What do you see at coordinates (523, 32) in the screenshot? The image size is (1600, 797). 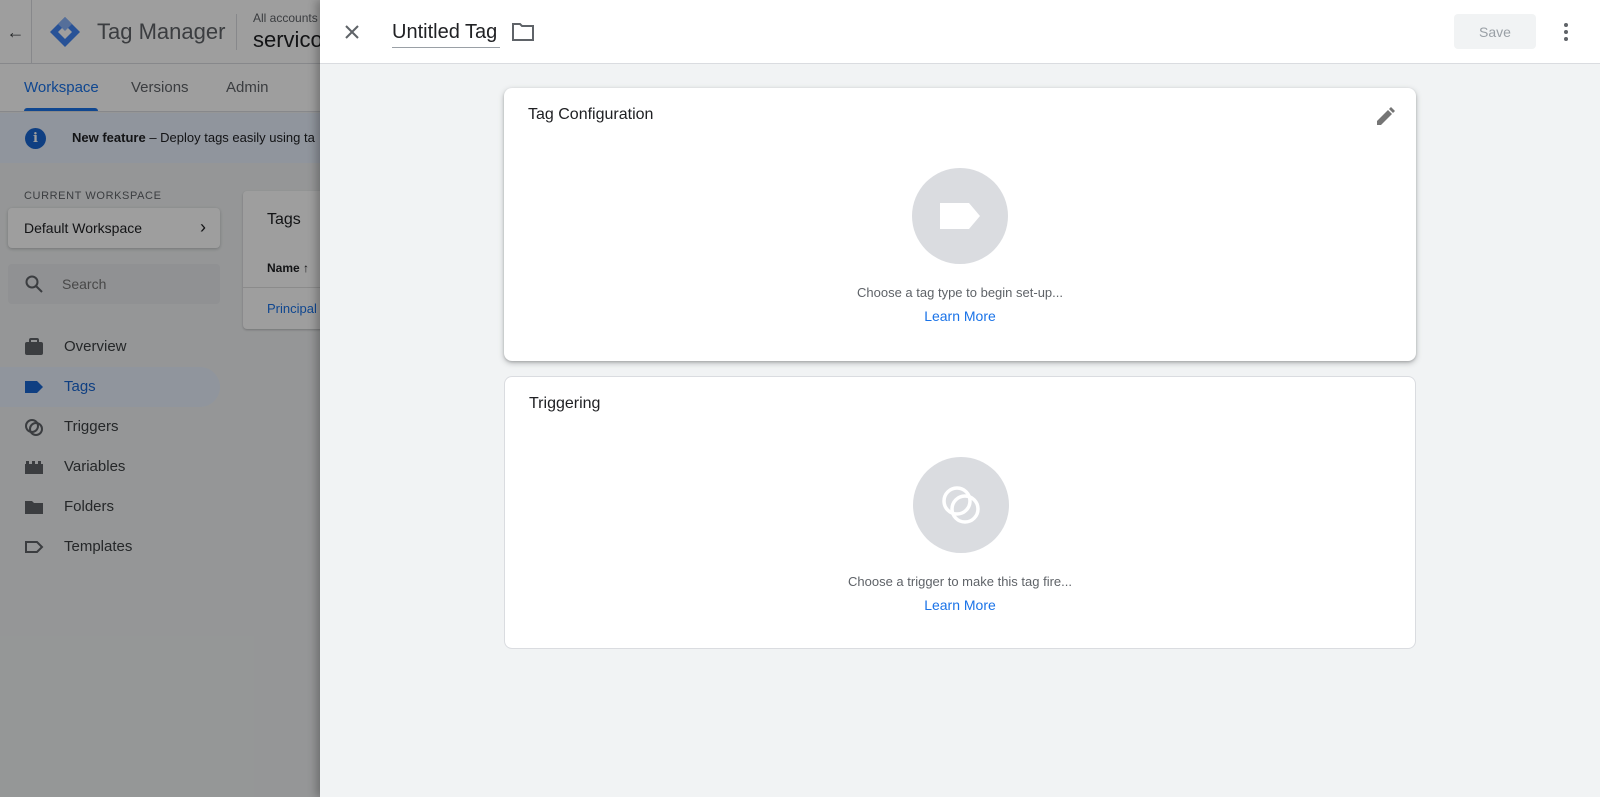 I see `folder-icon` at bounding box center [523, 32].